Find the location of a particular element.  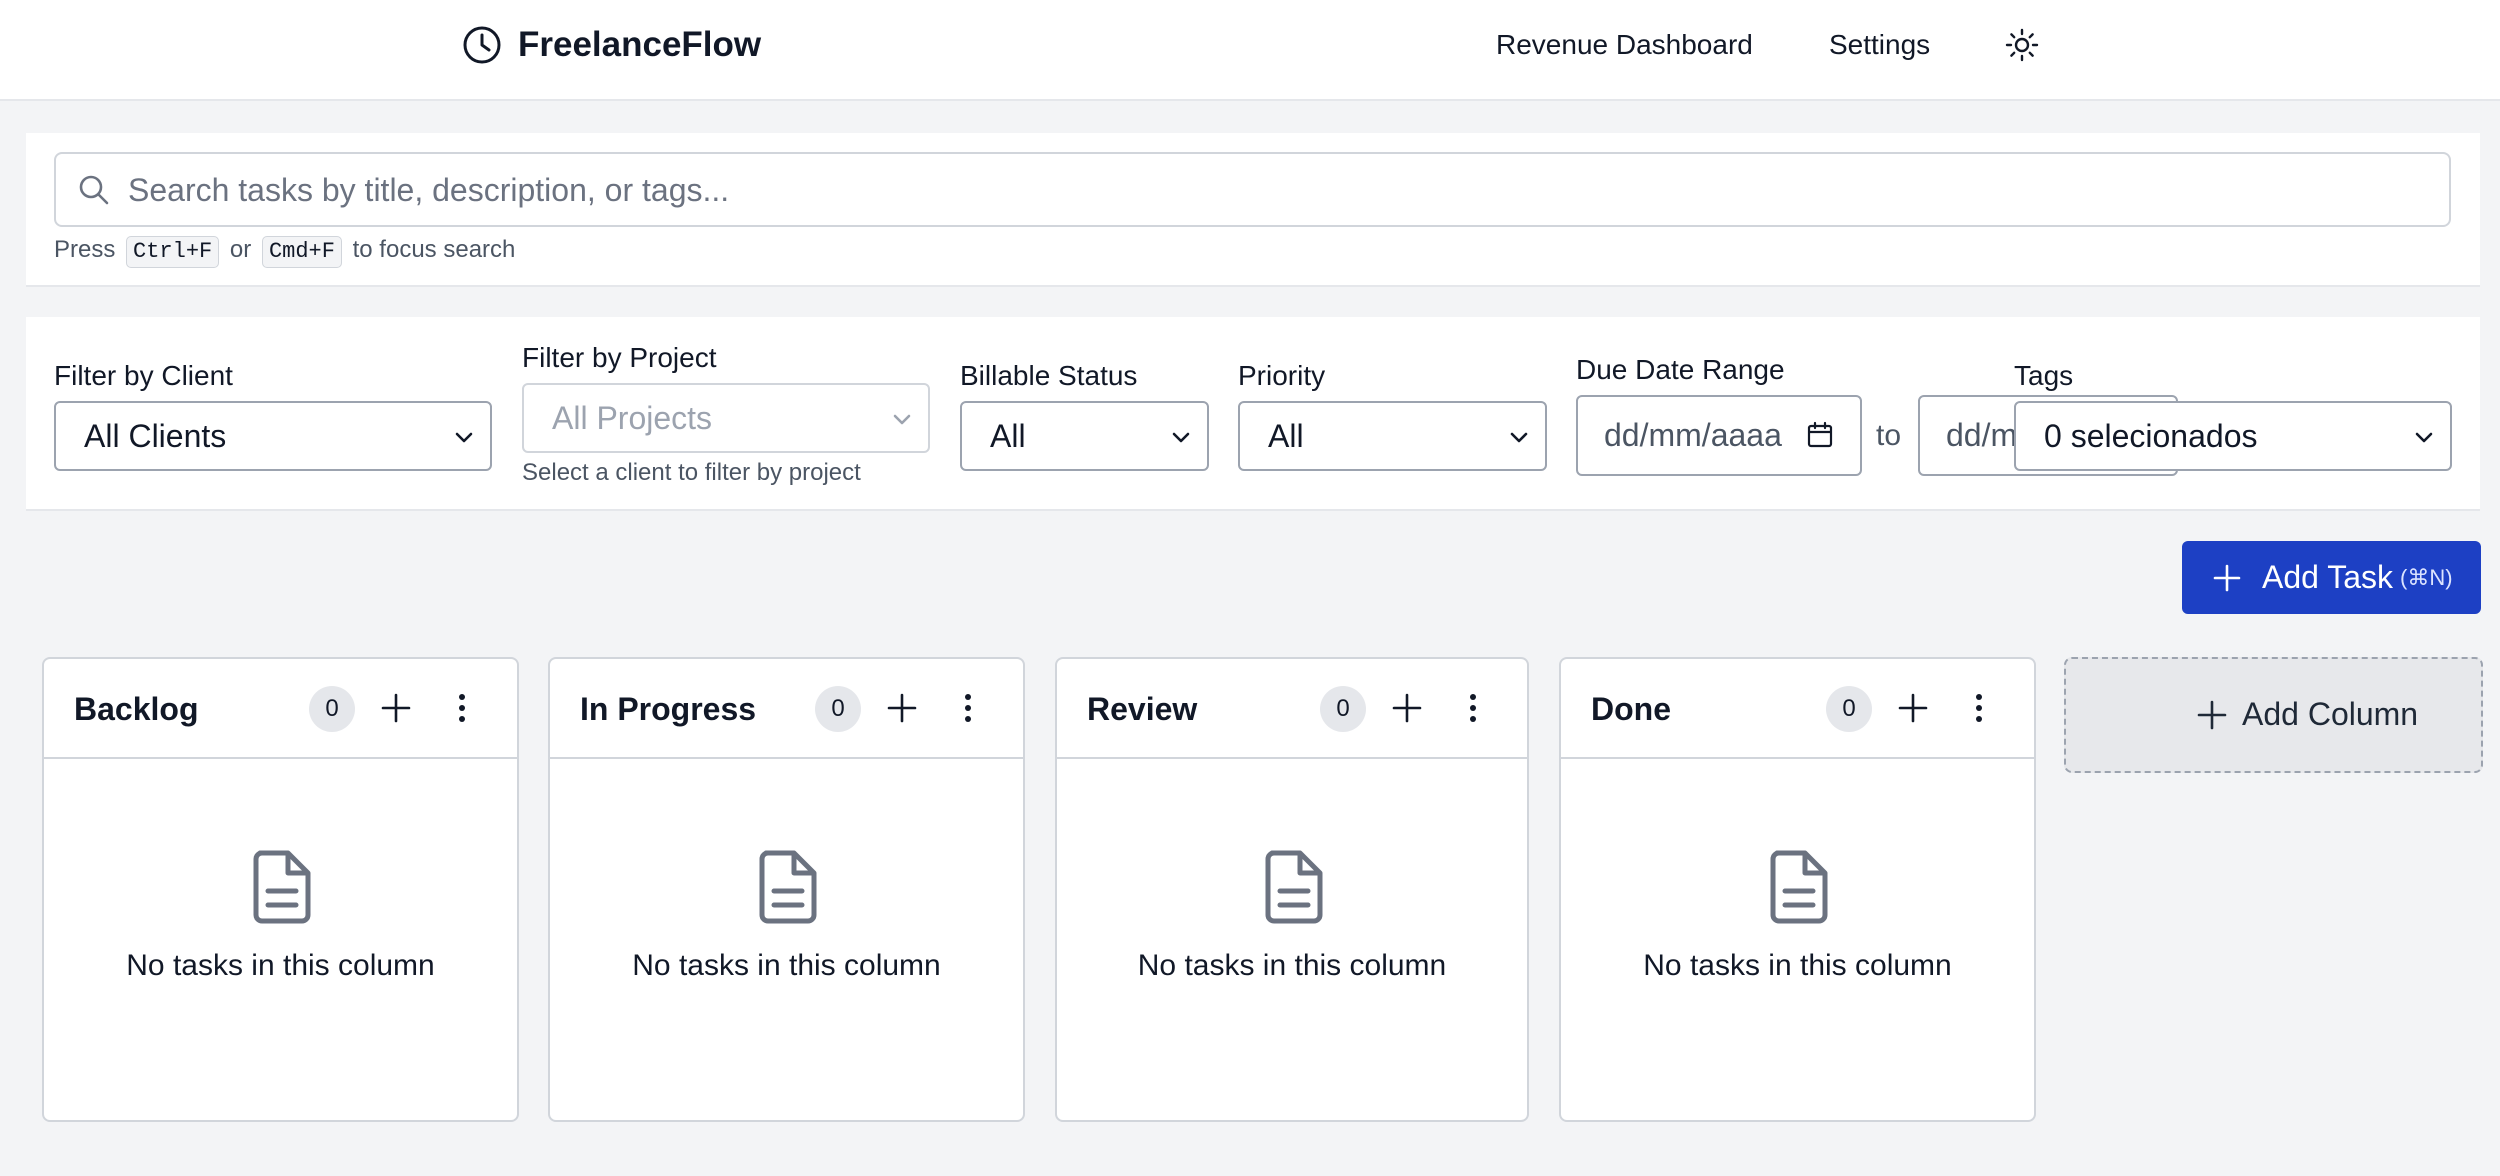

filter-client-label: Filter by Client is located at coordinates (143, 375).